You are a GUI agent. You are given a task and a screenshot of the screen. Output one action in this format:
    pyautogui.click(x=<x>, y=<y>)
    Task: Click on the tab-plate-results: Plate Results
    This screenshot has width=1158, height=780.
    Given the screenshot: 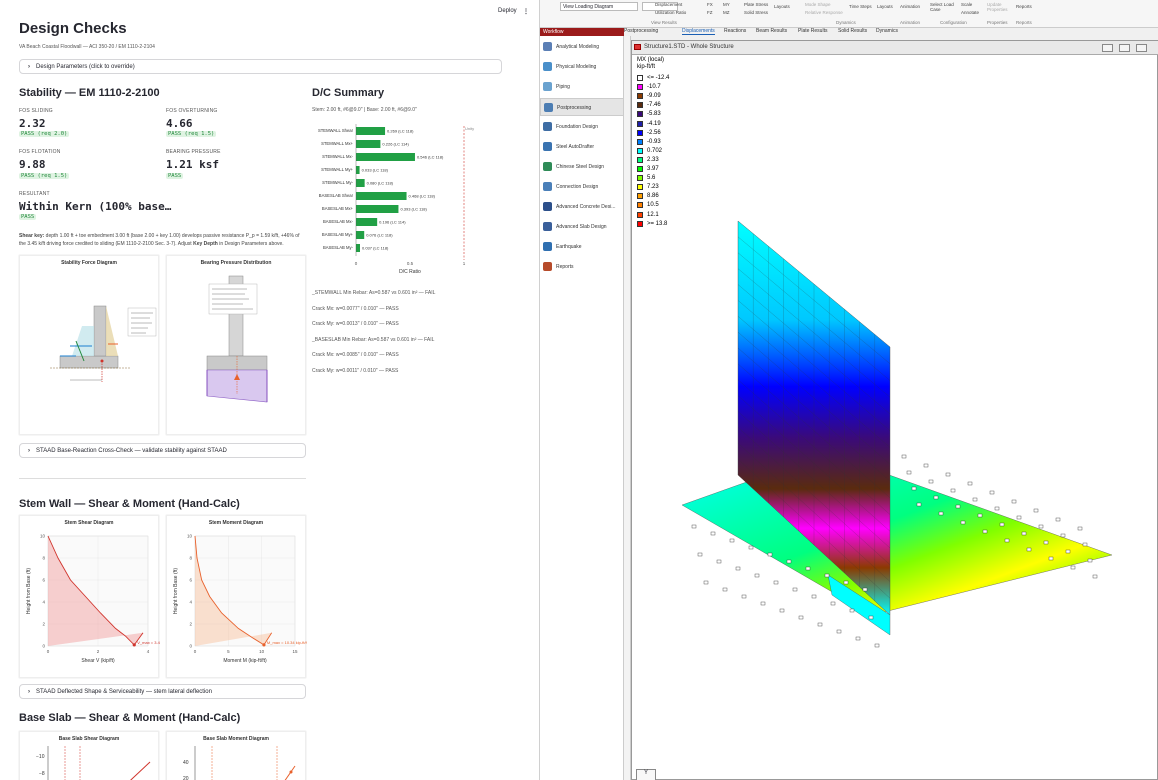 What is the action you would take?
    pyautogui.click(x=812, y=31)
    